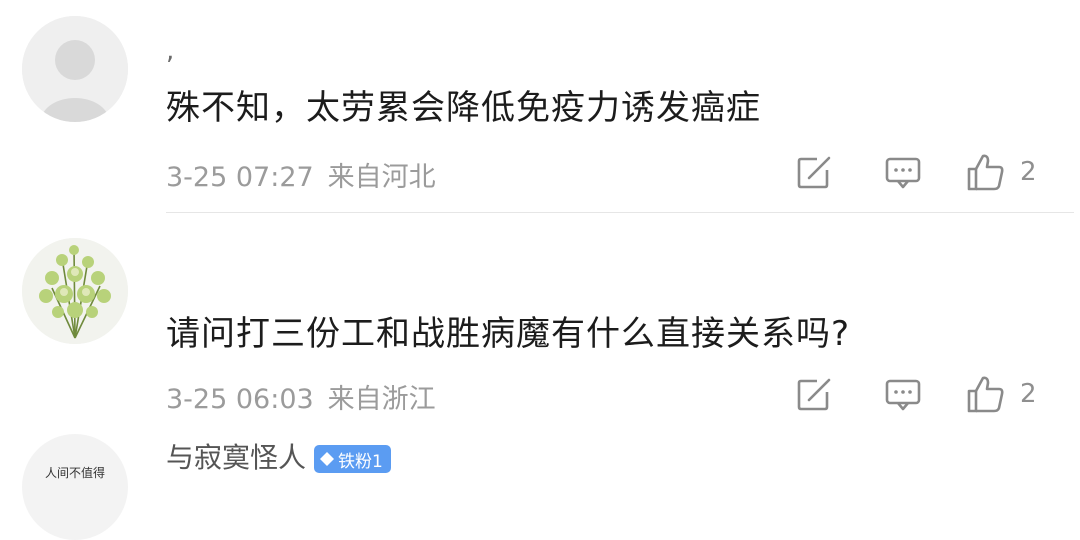  Describe the element at coordinates (74, 473) in the screenshot. I see `avatar-text: 人间不值得` at that location.